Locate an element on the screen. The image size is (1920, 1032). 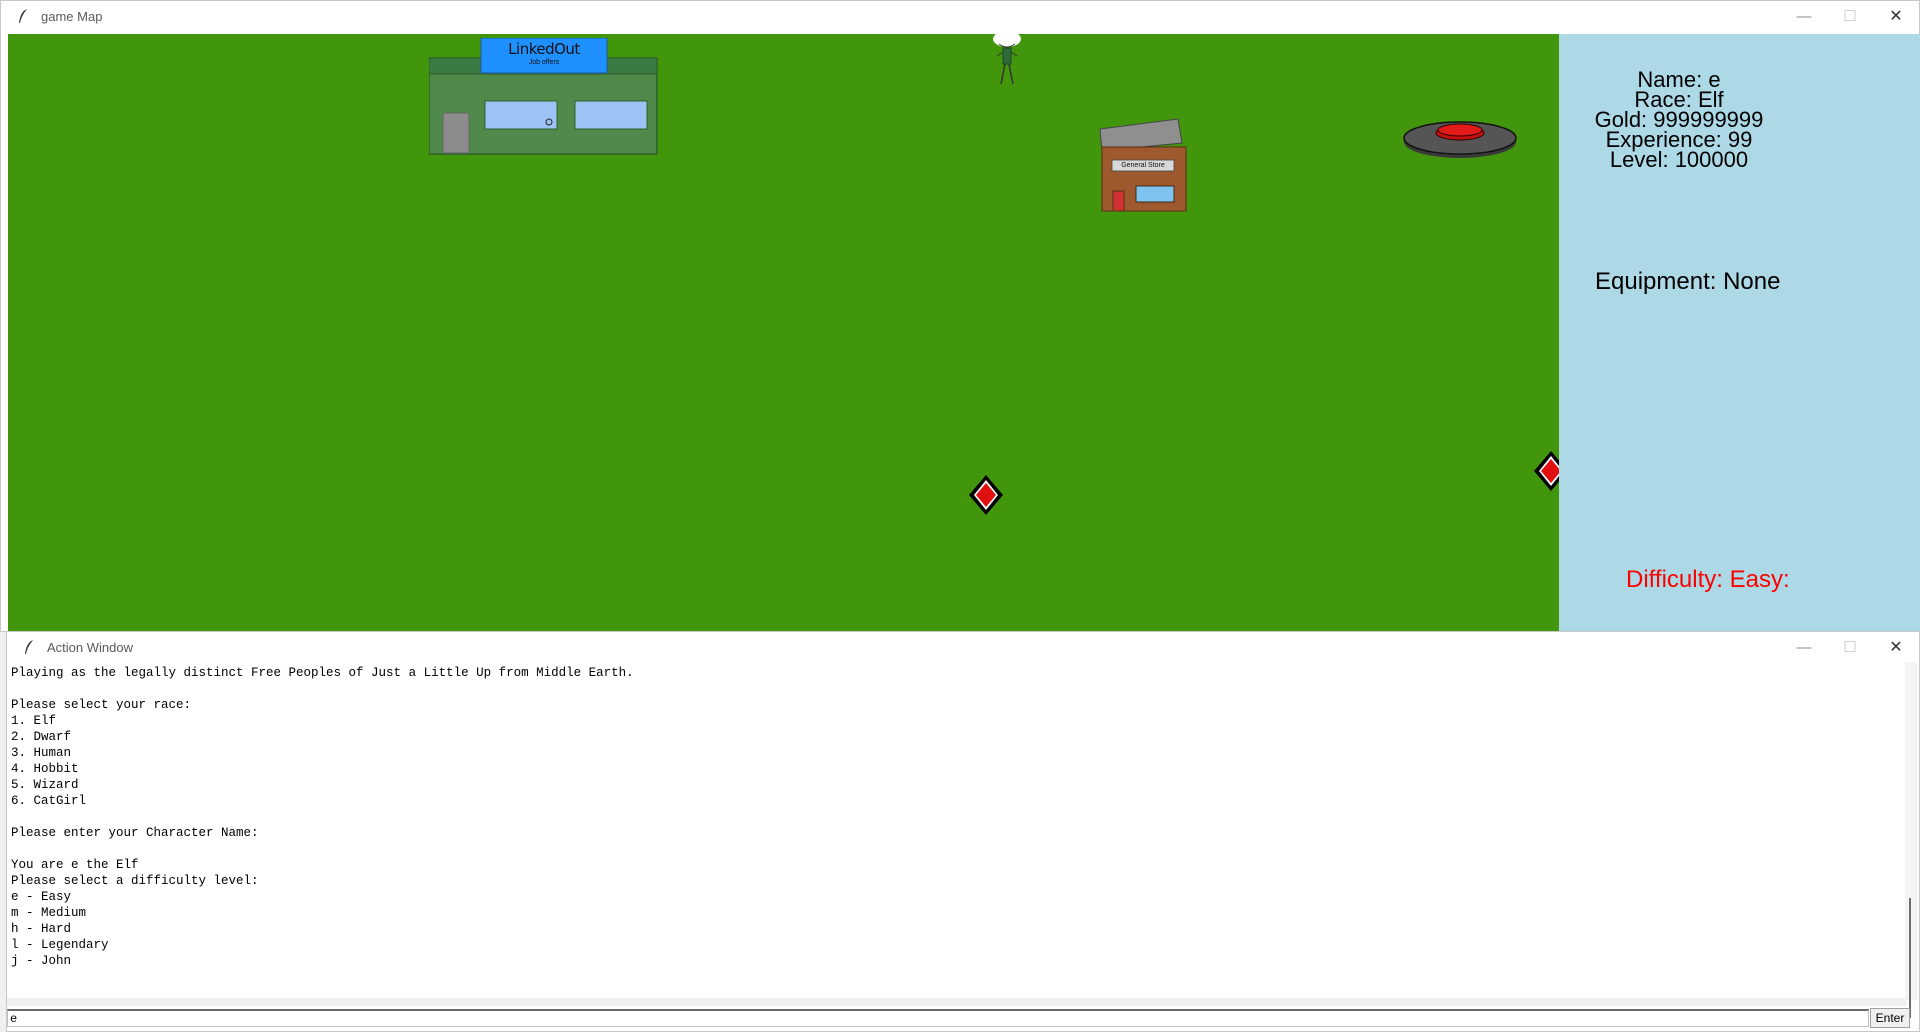
command-row: Enter is located at coordinates (963, 1018).